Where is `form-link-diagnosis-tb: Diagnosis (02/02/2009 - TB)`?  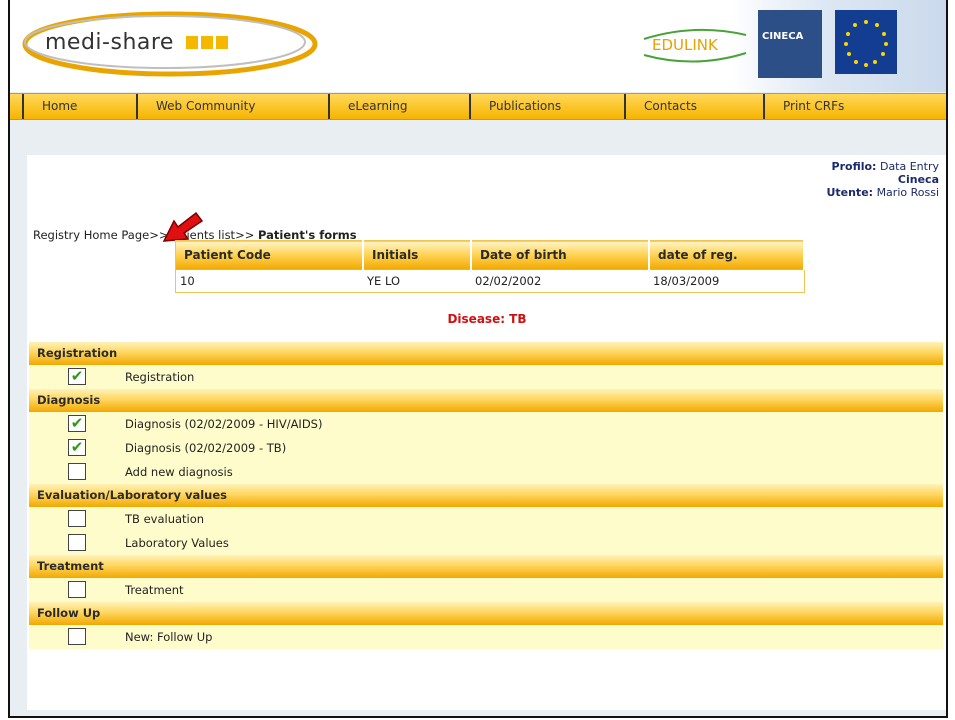 form-link-diagnosis-tb: Diagnosis (02/02/2009 - TB) is located at coordinates (205, 448).